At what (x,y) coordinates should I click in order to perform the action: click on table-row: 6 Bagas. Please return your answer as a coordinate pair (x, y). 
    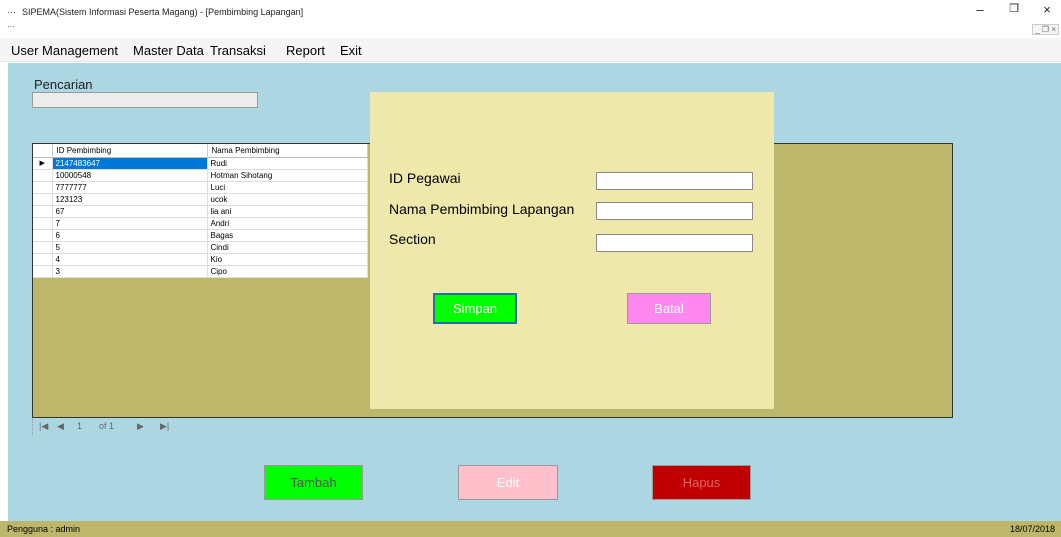
    Looking at the image, I should click on (200, 235).